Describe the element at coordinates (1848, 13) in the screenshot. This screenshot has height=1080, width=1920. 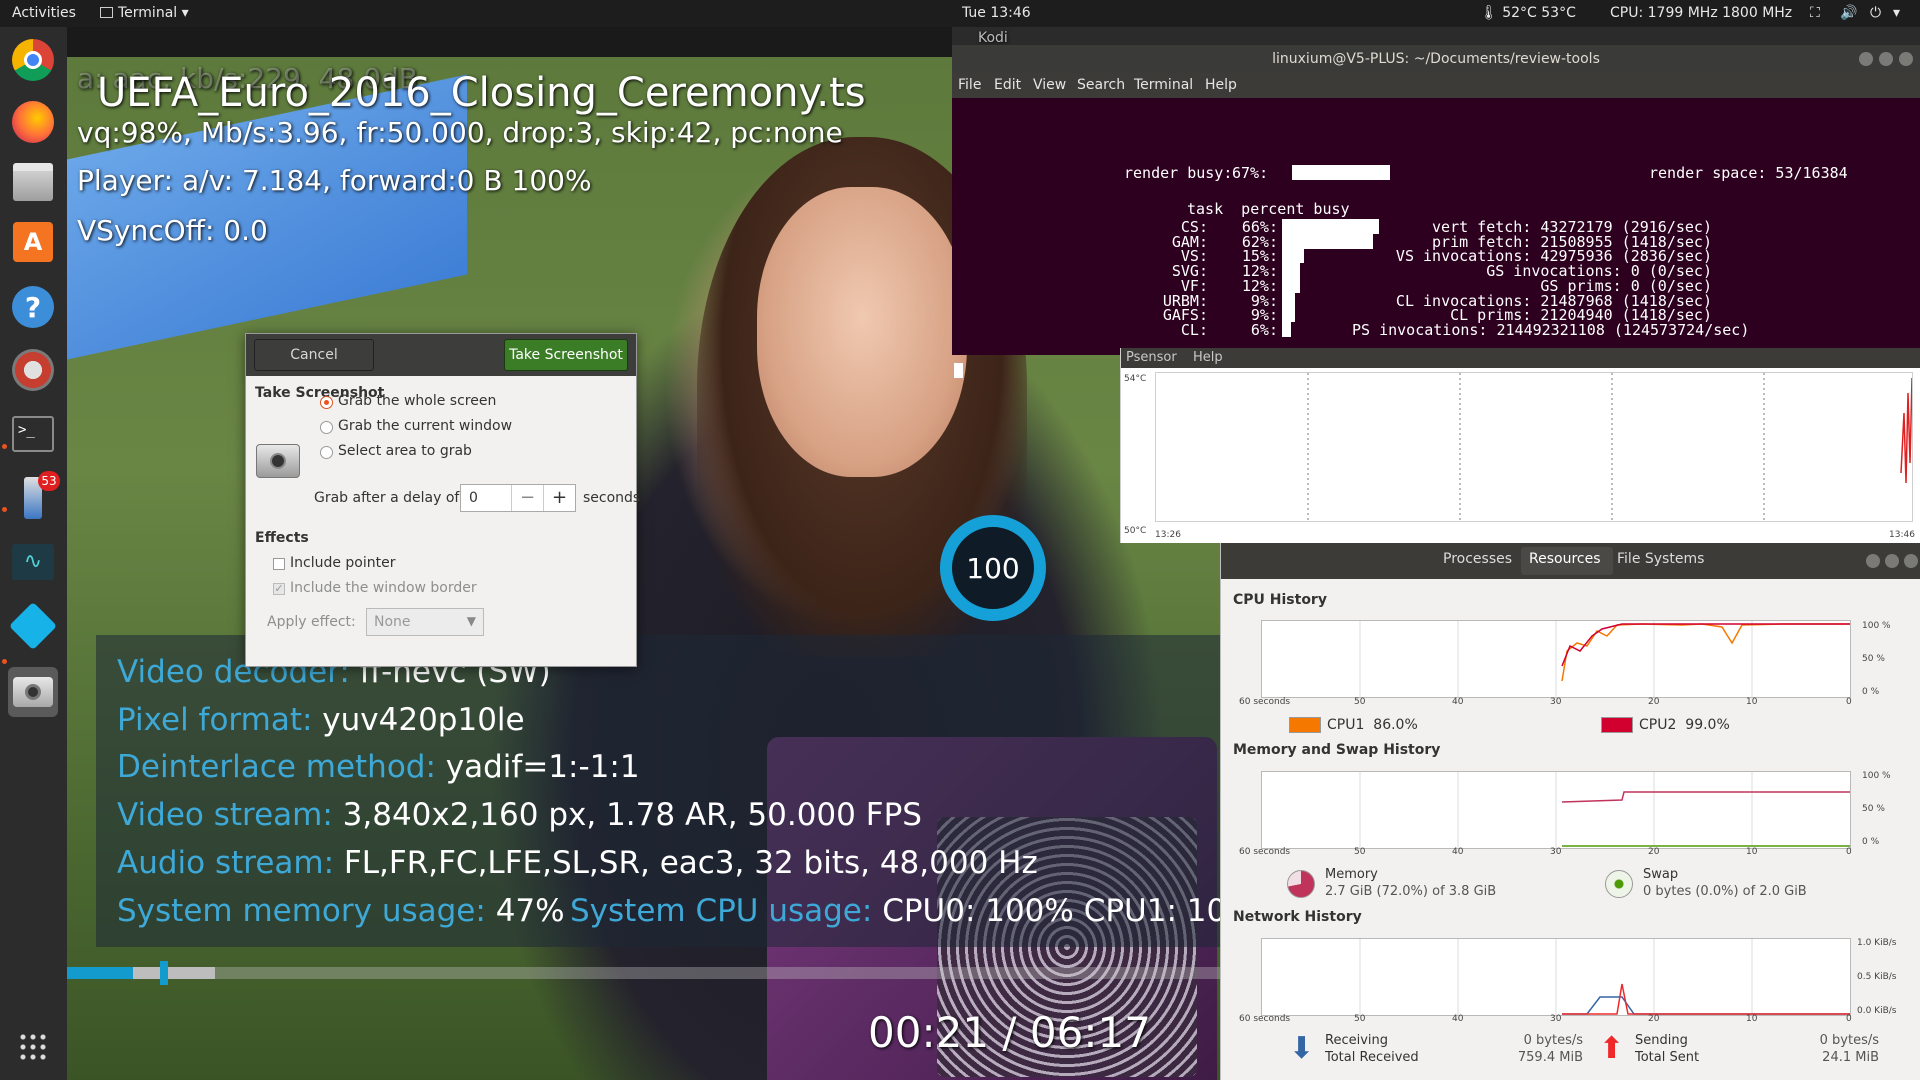
I see `volume-icon: 🔊` at that location.